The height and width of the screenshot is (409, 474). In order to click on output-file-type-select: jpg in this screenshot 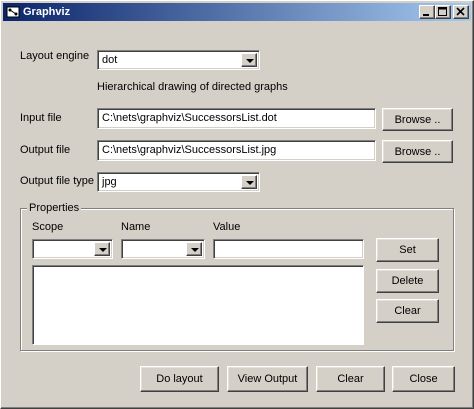, I will do `click(178, 182)`.